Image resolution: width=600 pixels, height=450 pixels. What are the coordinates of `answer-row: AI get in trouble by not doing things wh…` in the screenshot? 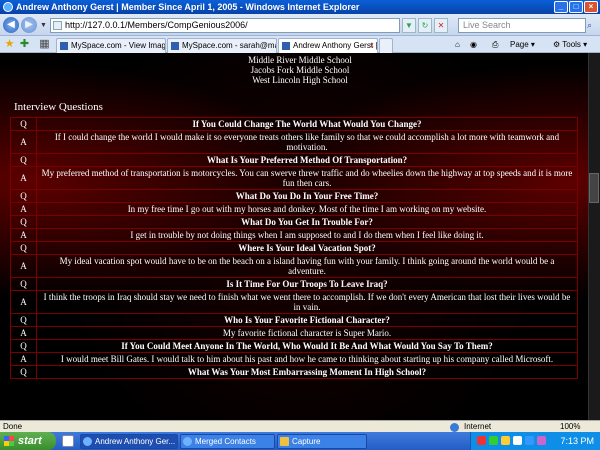 It's located at (294, 235).